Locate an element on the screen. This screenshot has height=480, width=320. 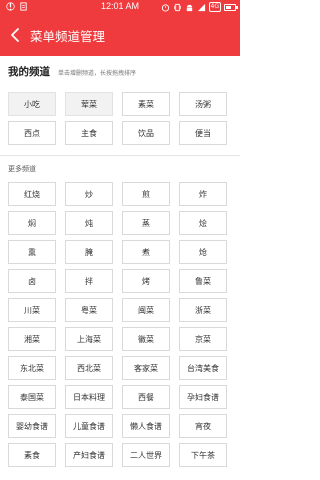
more-channel-chip: 日本料理 is located at coordinates (89, 397).